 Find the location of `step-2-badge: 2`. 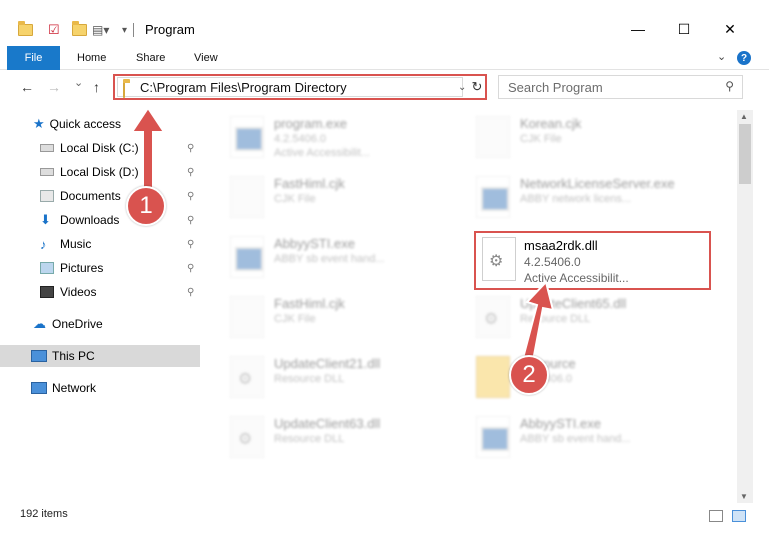

step-2-badge: 2 is located at coordinates (529, 375).